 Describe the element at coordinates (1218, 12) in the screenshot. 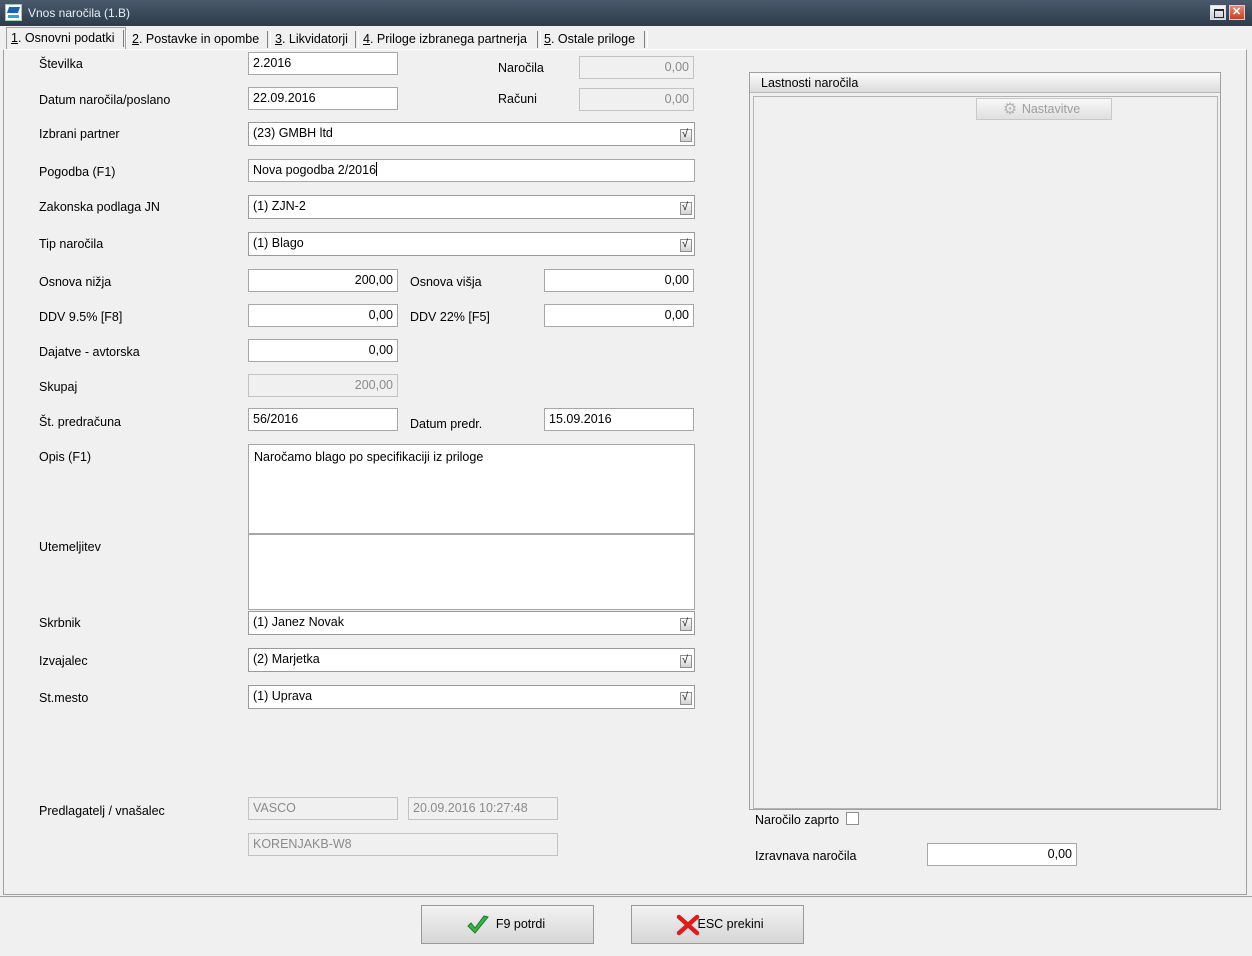

I see `maximize-button` at that location.